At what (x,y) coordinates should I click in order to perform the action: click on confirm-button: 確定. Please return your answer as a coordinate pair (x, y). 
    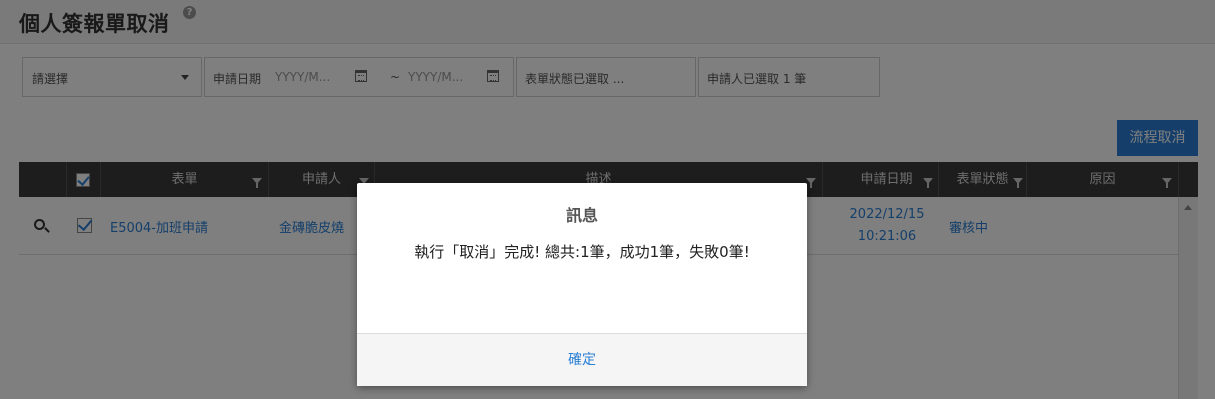
    Looking at the image, I should click on (582, 360).